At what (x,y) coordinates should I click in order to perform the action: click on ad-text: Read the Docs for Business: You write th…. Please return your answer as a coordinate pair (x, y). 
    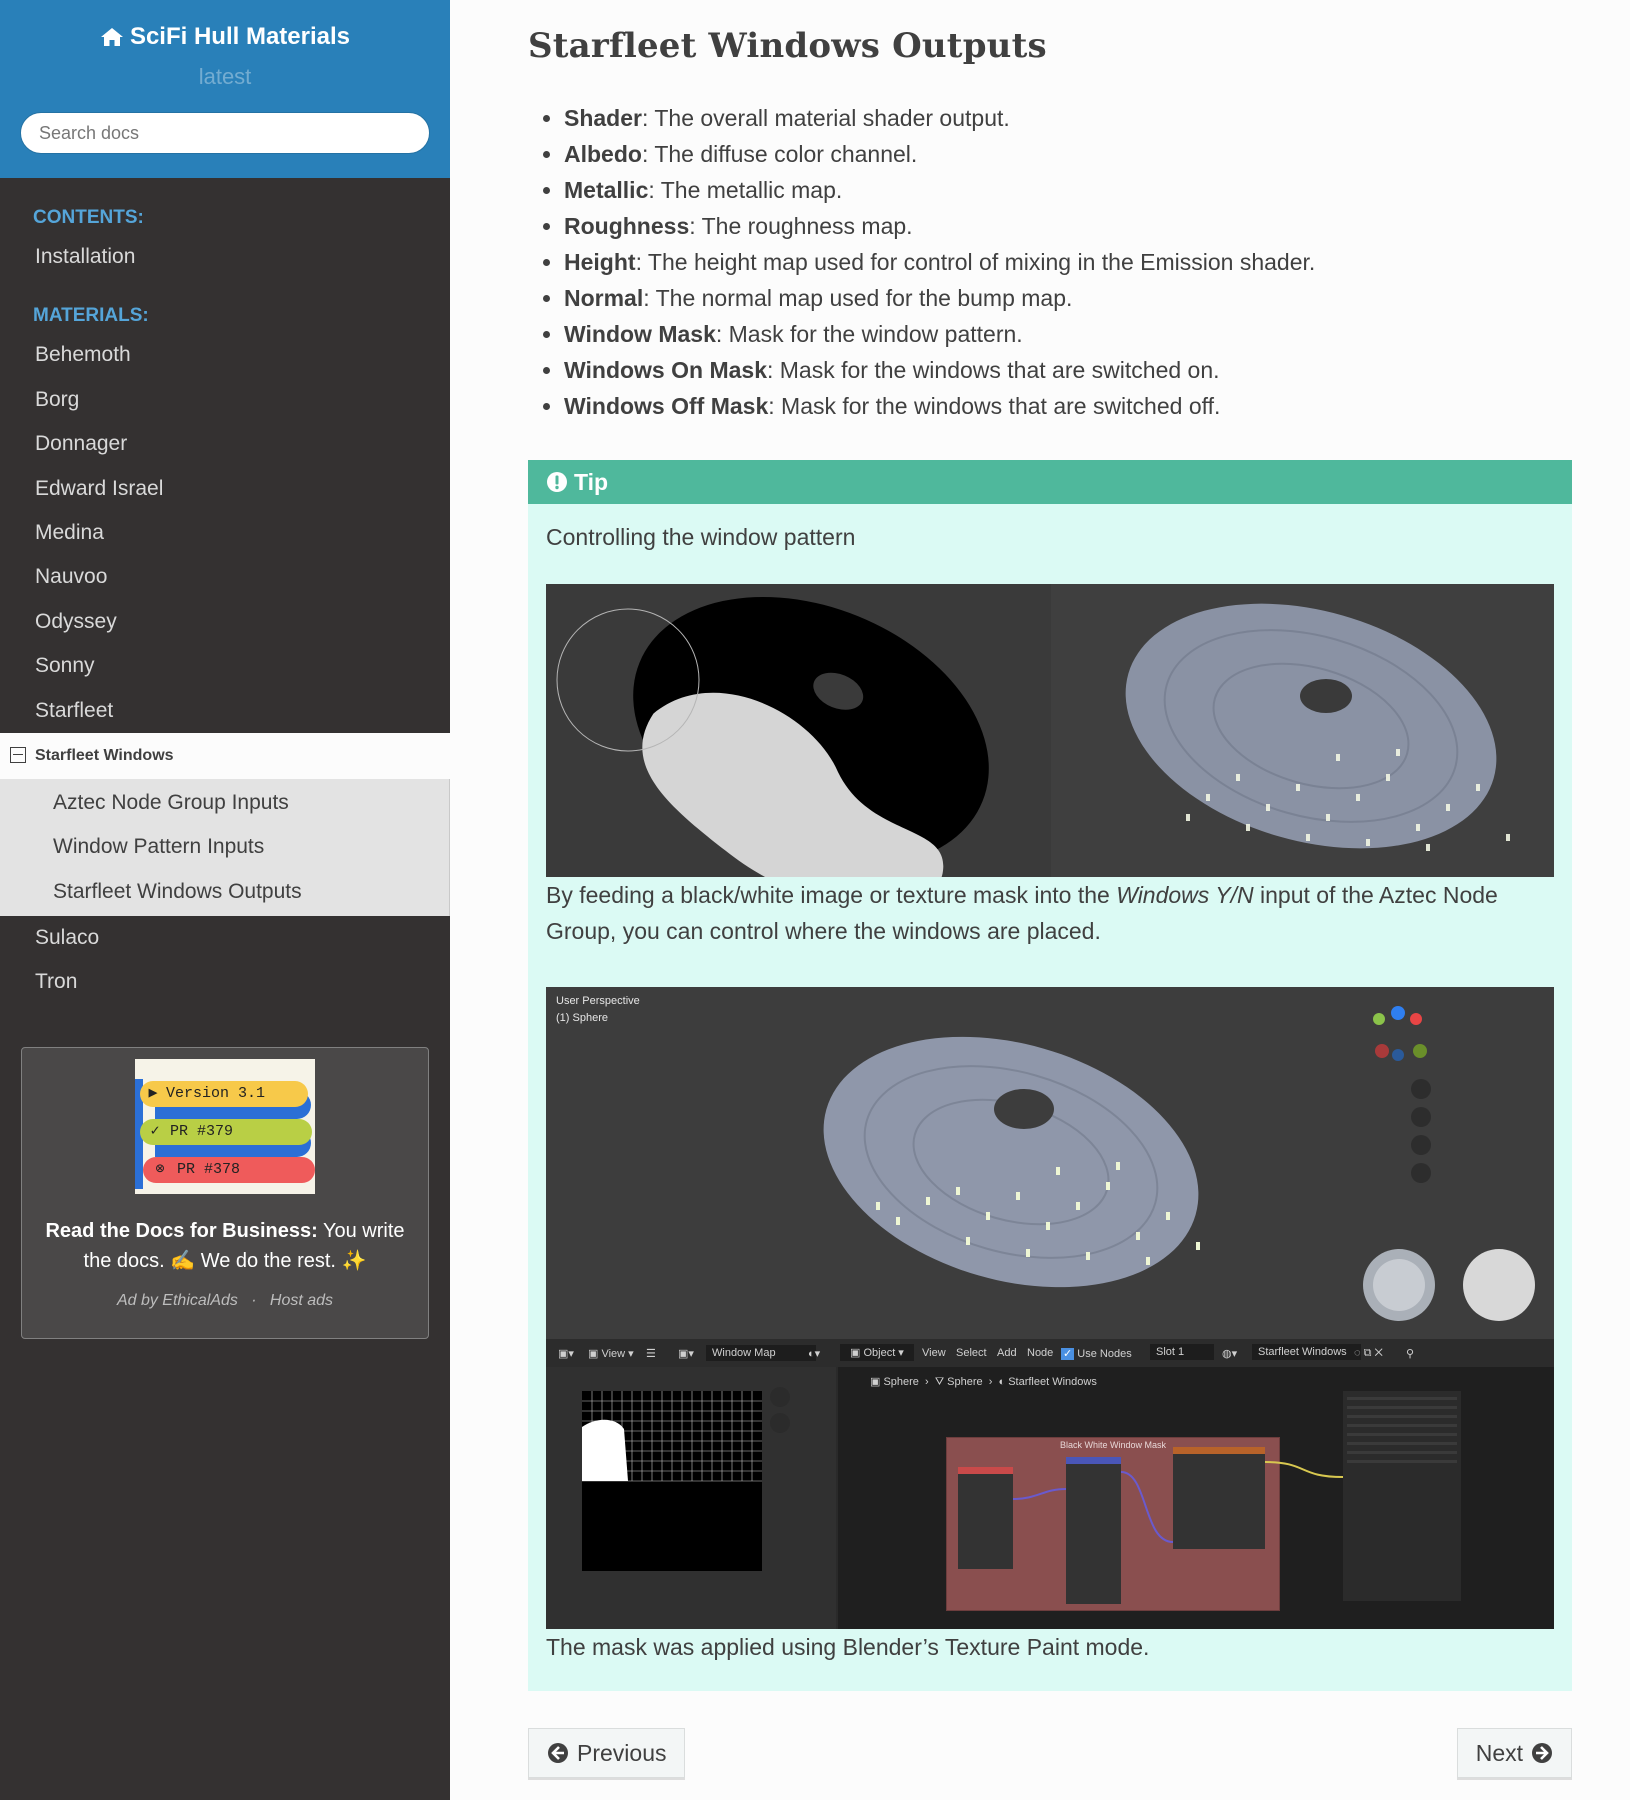
    Looking at the image, I should click on (225, 1246).